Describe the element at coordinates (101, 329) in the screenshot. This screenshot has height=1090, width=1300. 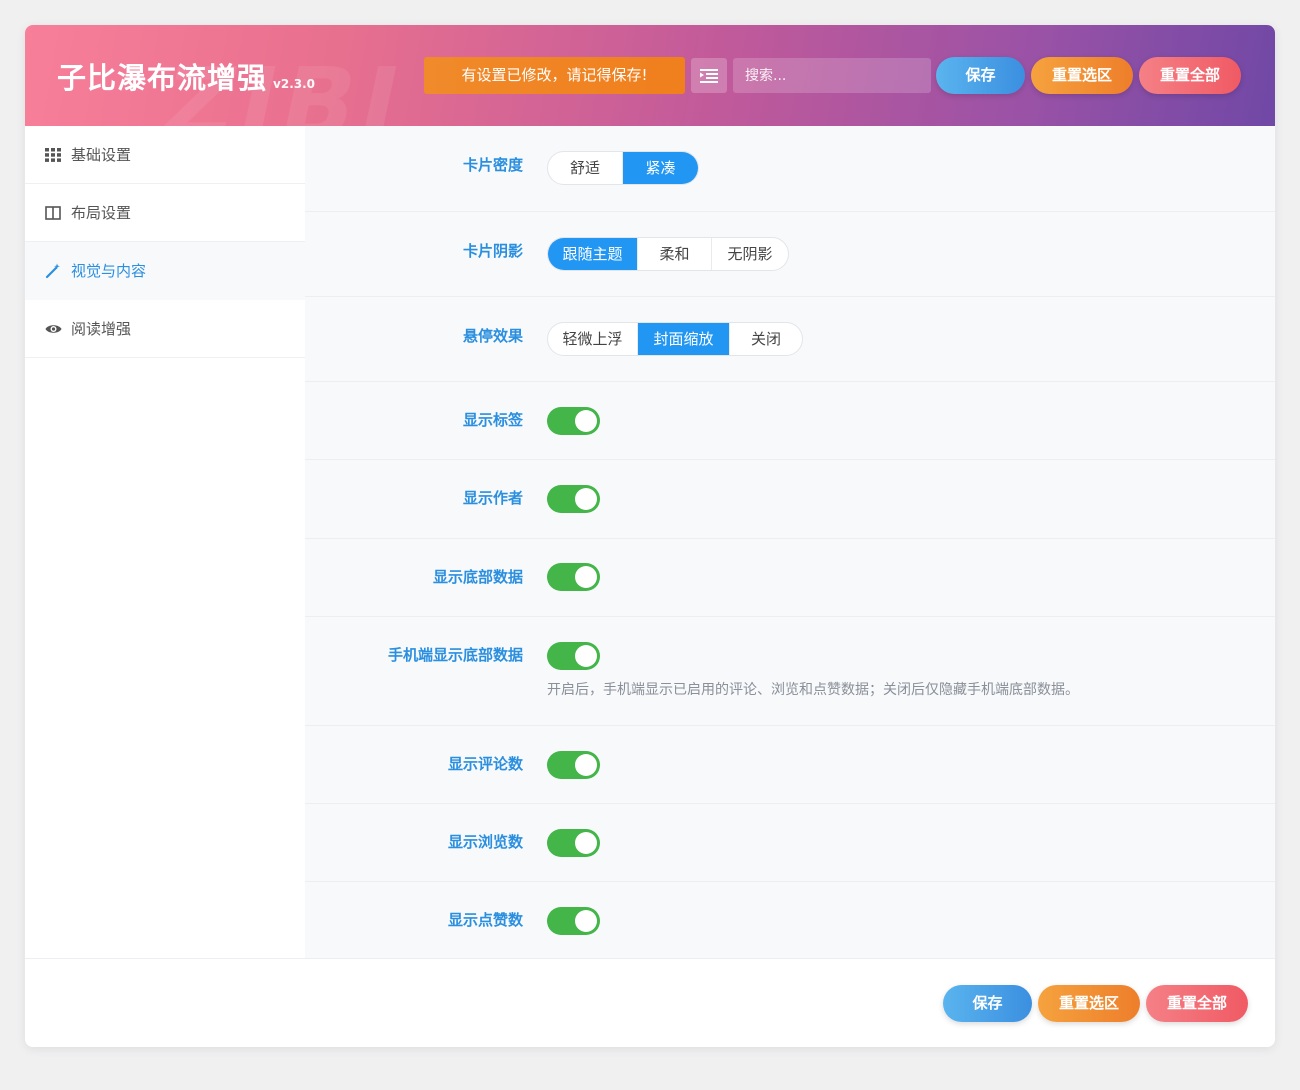
I see `sidebar-item-label: 阅读增强` at that location.